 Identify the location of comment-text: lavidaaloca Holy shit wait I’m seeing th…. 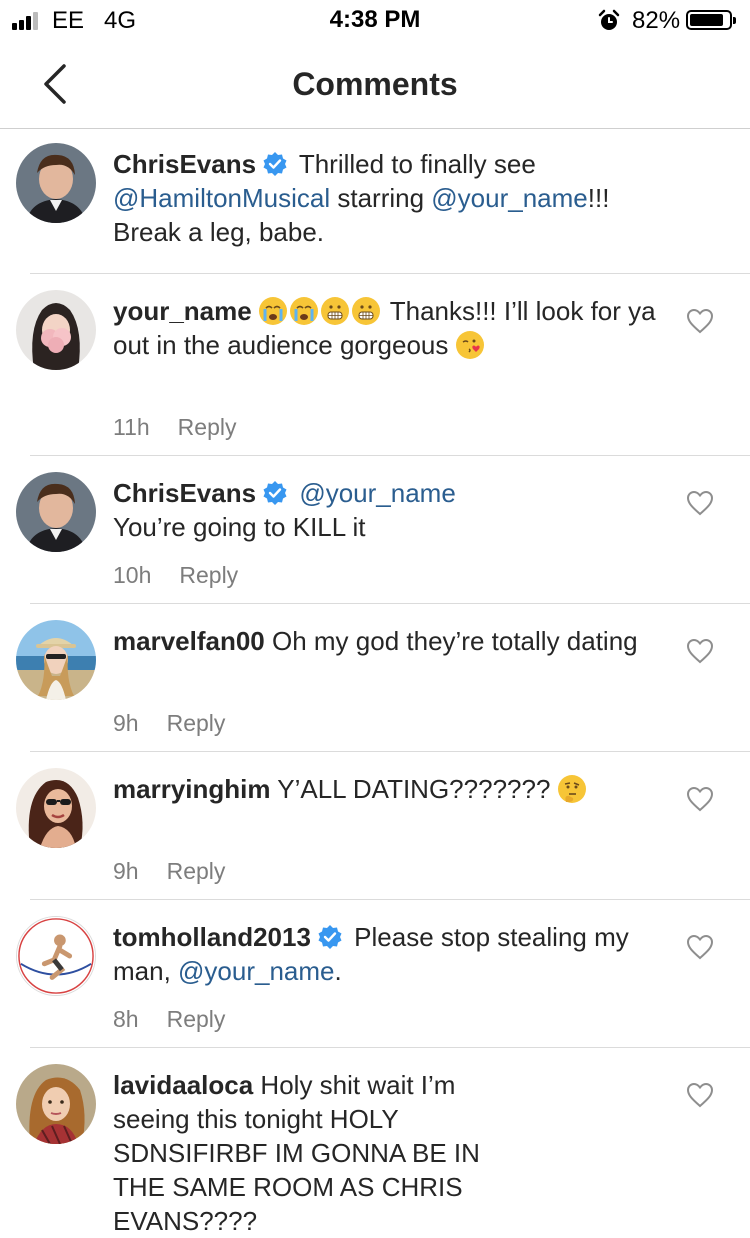
(296, 1153).